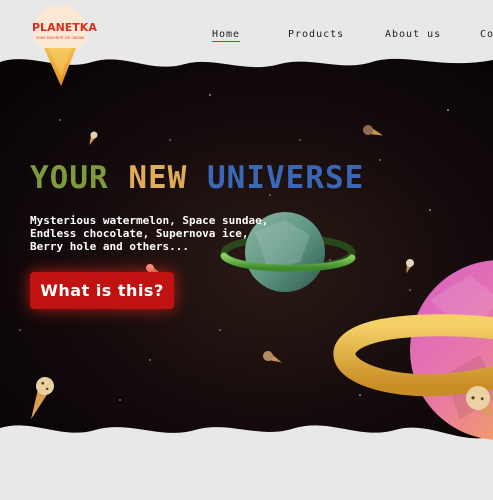  What do you see at coordinates (158, 178) in the screenshot?
I see `headline-word-new: NEW` at bounding box center [158, 178].